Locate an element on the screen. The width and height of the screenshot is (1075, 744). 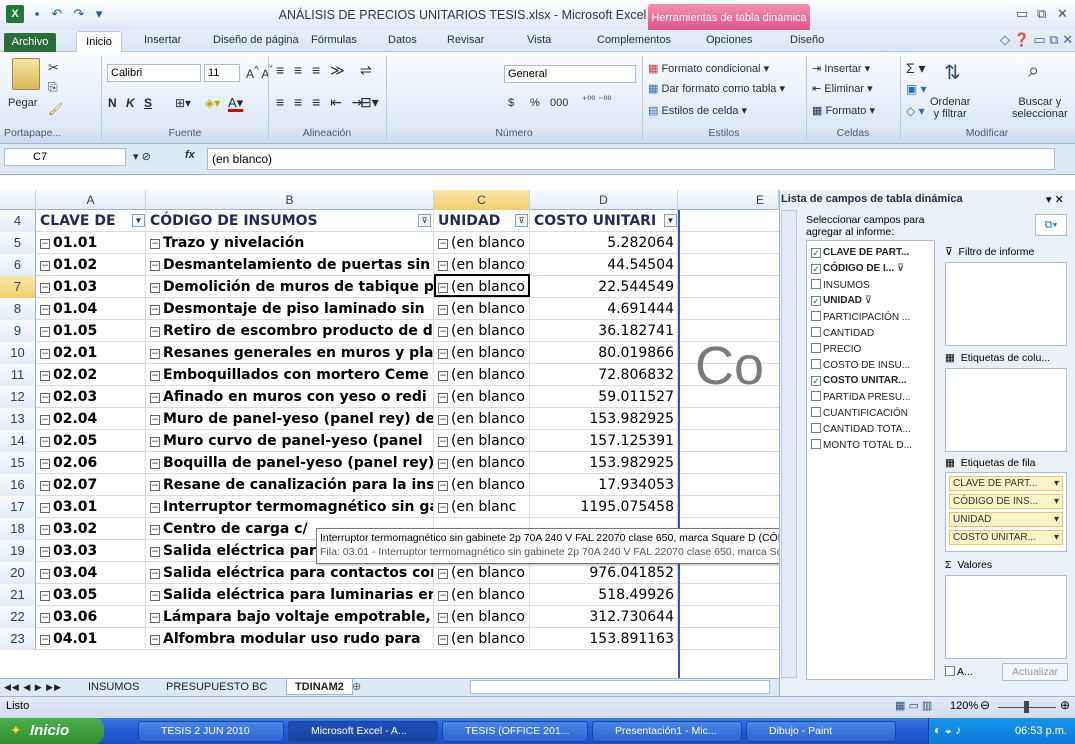
row-number: 13 is located at coordinates (18, 419).